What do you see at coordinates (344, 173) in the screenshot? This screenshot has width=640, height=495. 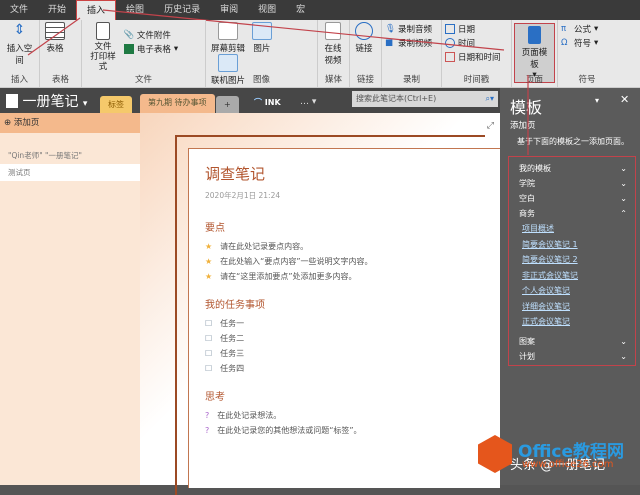 I see `note-title: 调查笔记` at bounding box center [344, 173].